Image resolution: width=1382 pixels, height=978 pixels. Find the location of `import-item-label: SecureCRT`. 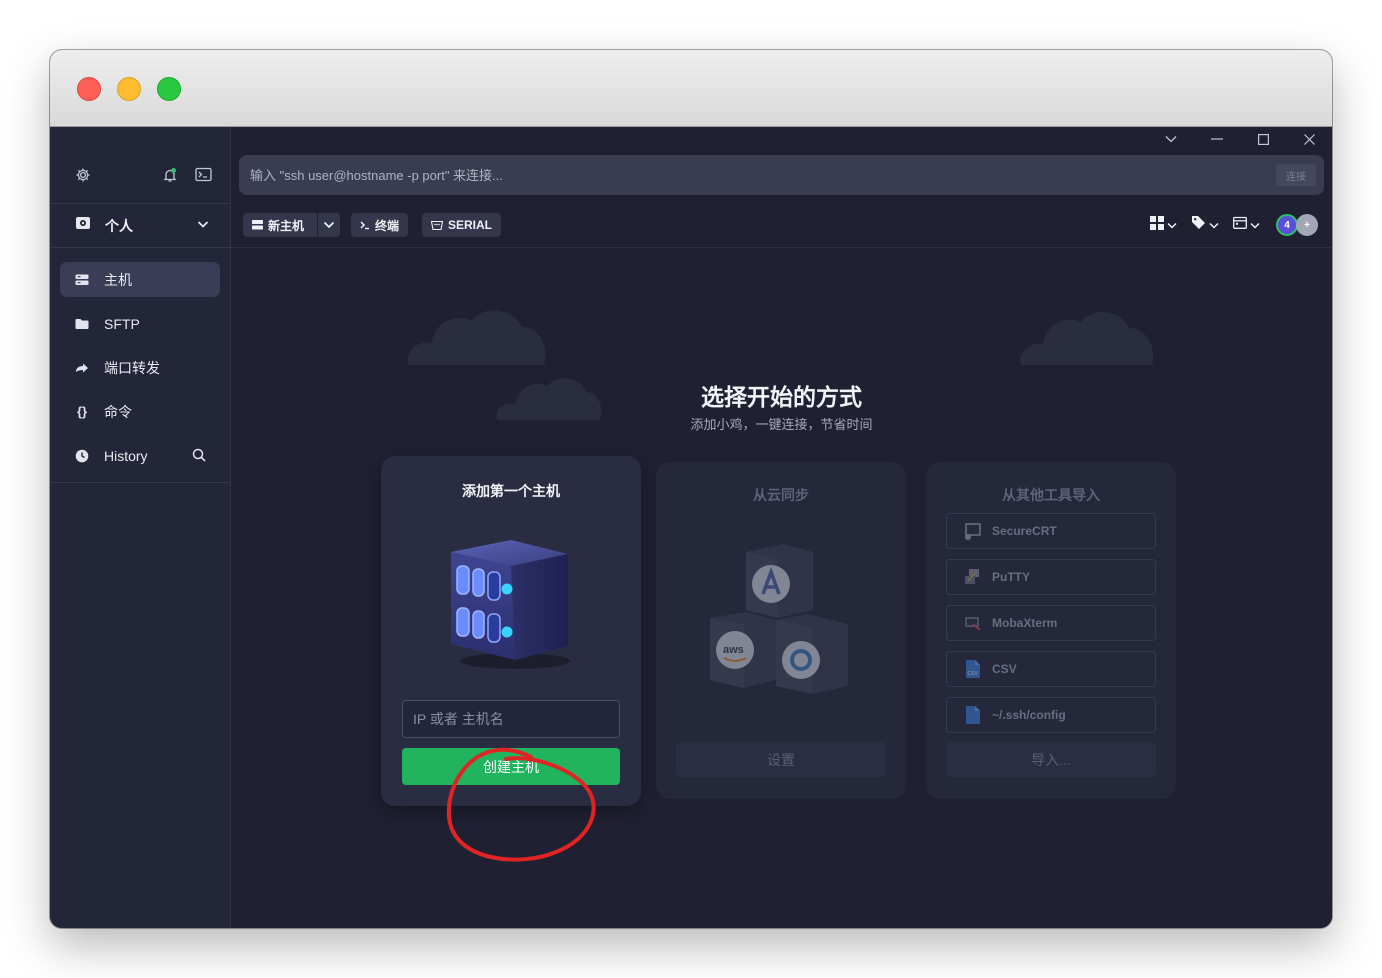

import-item-label: SecureCRT is located at coordinates (1024, 531).